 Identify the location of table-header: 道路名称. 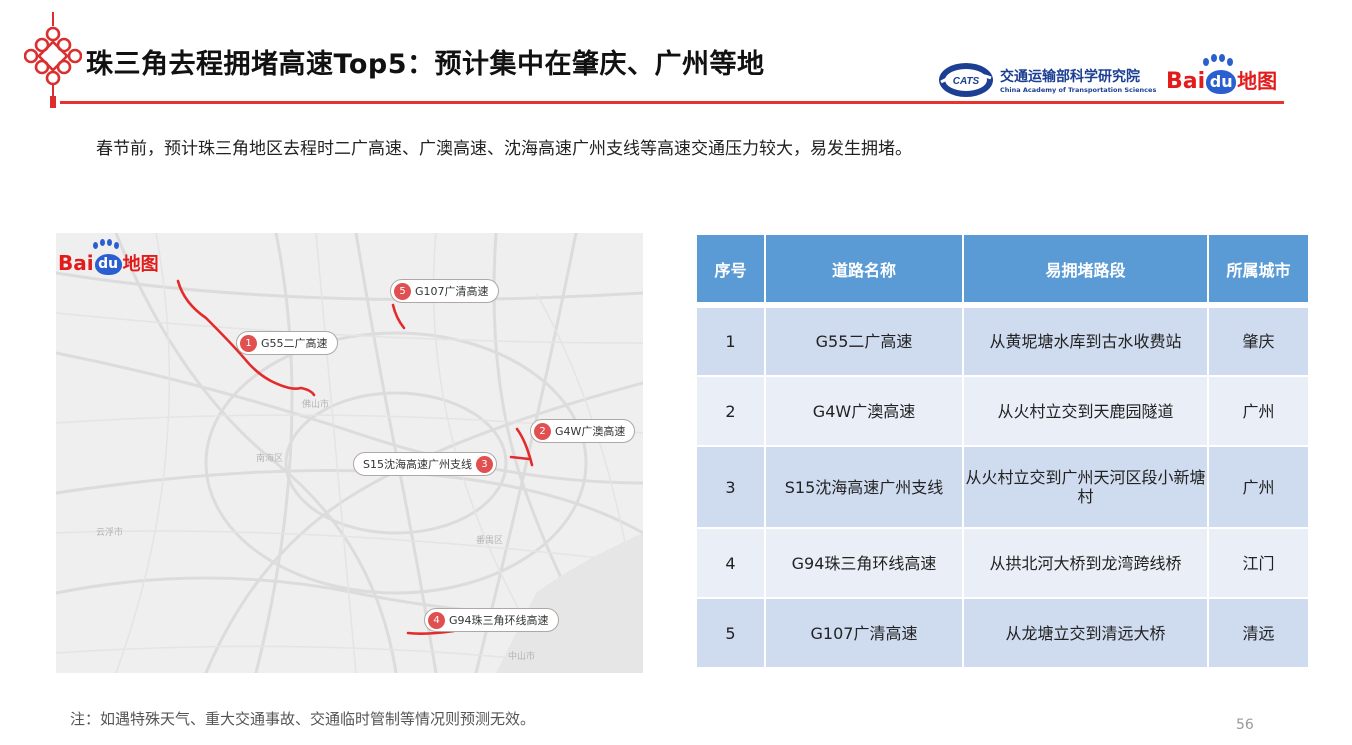
(864, 268).